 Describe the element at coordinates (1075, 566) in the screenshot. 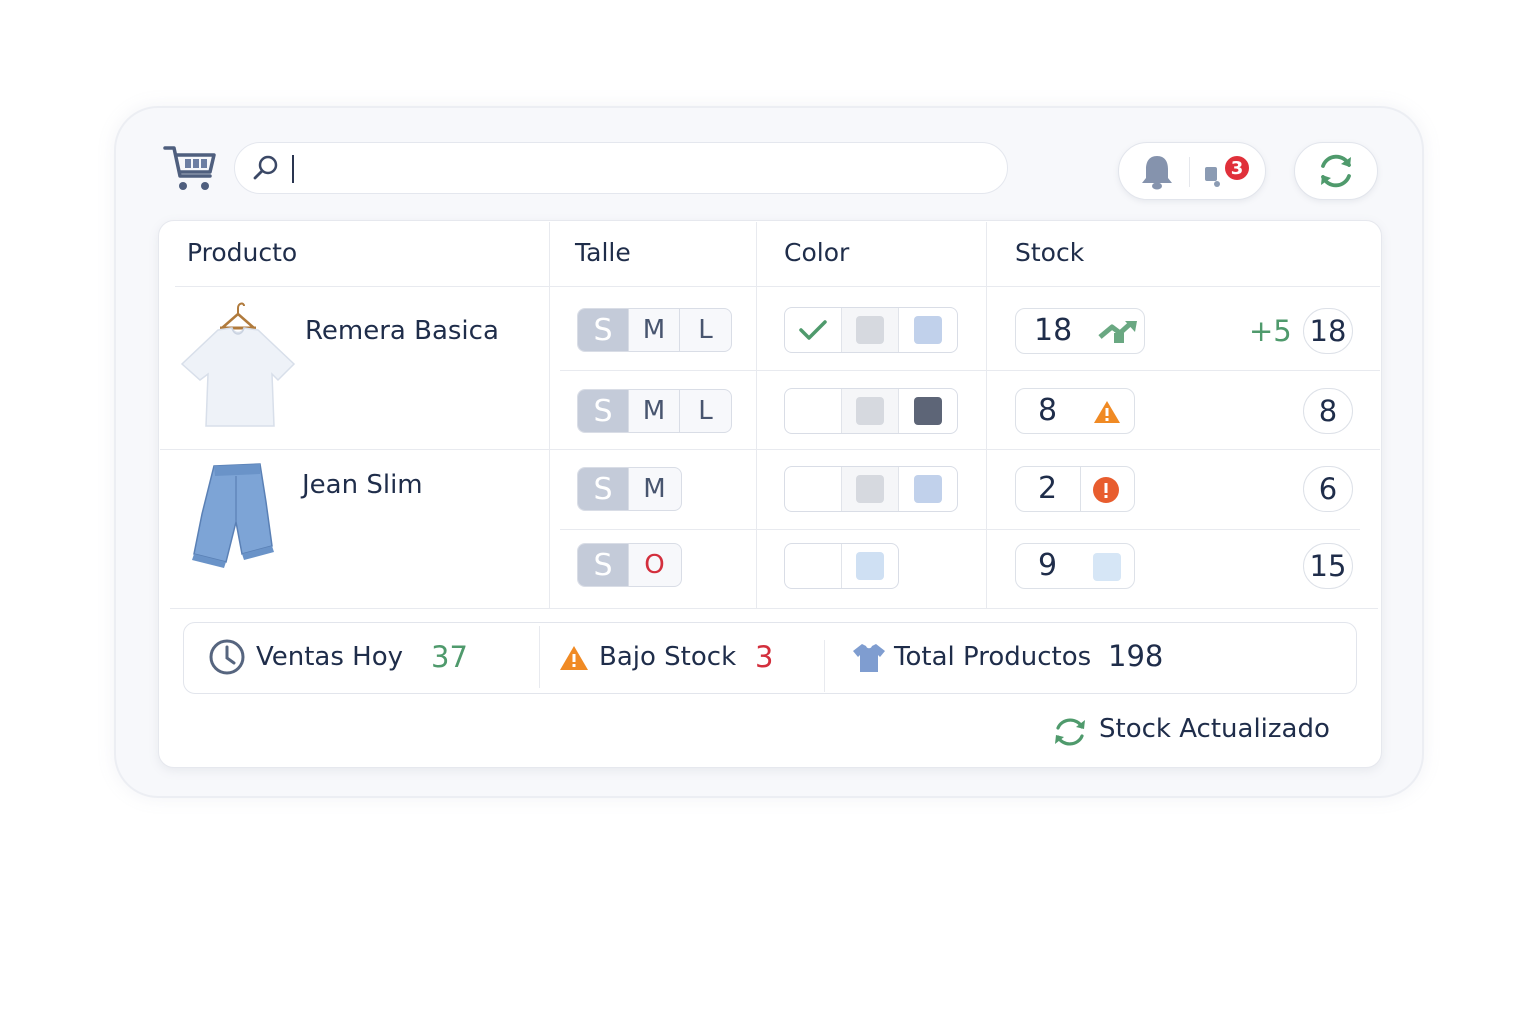

I see `stock-field: 9` at that location.